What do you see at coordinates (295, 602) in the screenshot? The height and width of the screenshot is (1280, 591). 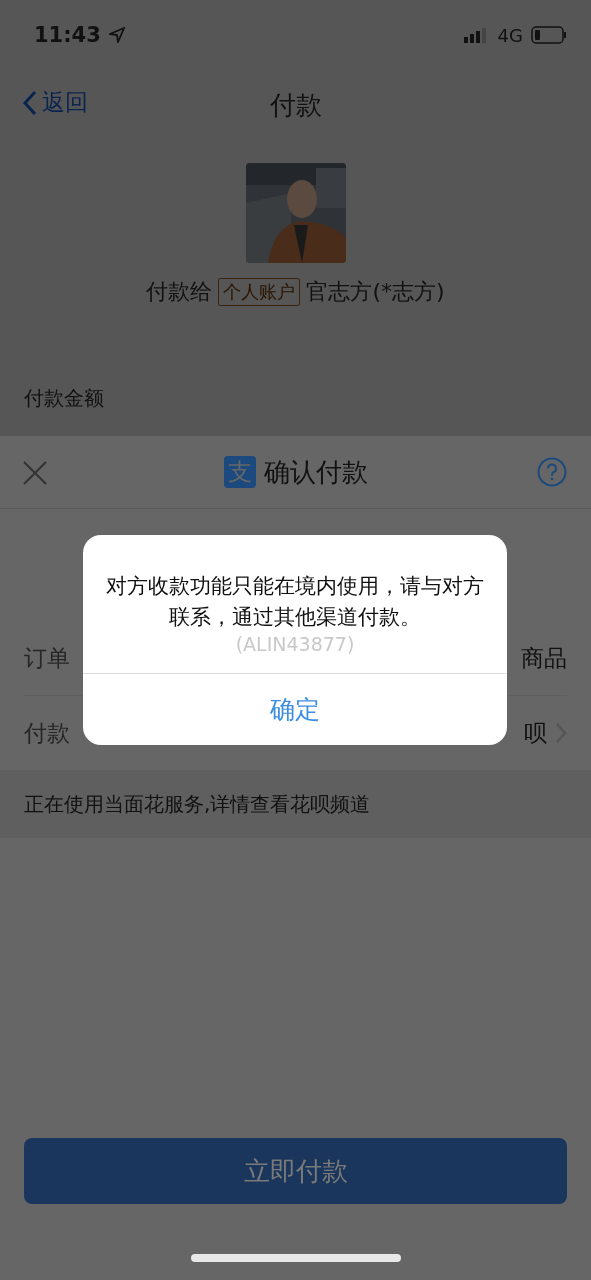 I see `dialog-message: 对方收款功能只能在境内使用，请与对方联系，通过其他渠道付款。` at bounding box center [295, 602].